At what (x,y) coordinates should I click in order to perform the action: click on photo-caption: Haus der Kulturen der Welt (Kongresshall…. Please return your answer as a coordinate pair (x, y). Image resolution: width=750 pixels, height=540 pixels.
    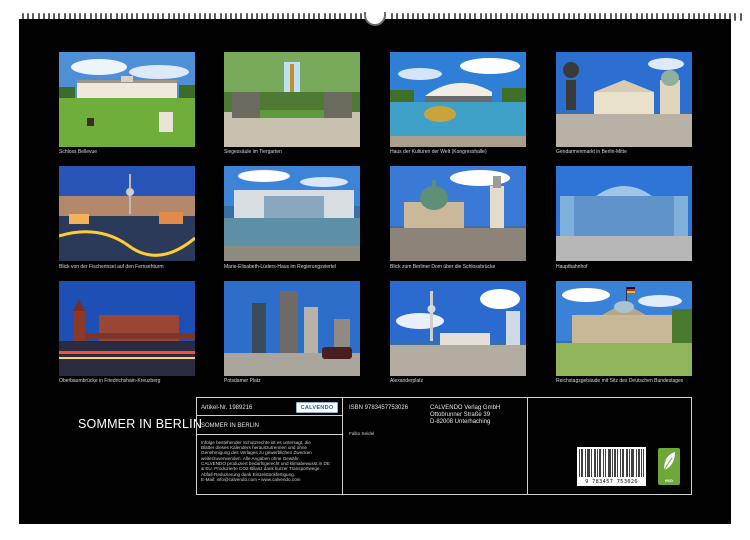
    Looking at the image, I should click on (438, 152).